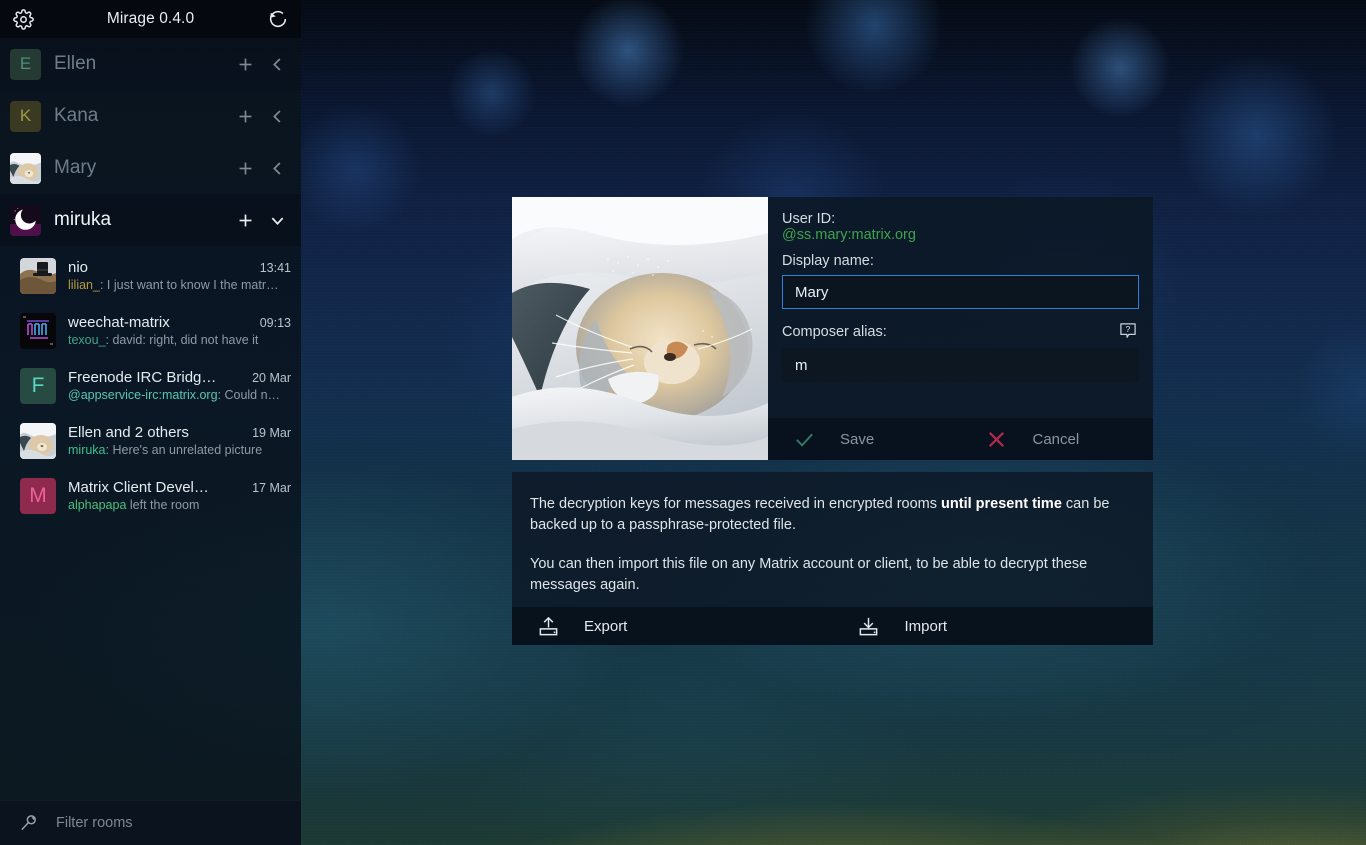 The height and width of the screenshot is (845, 1366). What do you see at coordinates (1001, 504) in the screenshot?
I see `keys-p1-bold: until present time` at bounding box center [1001, 504].